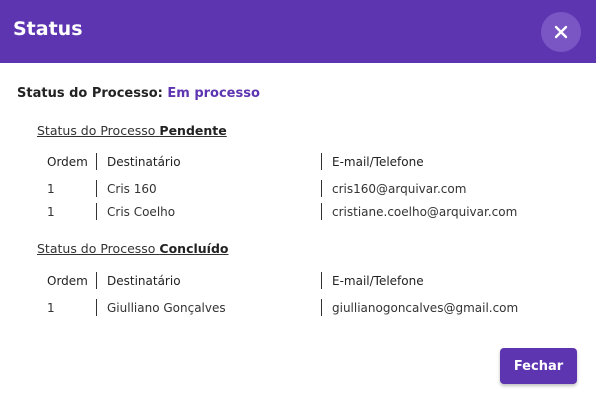 This screenshot has height=403, width=596. I want to click on process-status-value: Em processo, so click(213, 93).